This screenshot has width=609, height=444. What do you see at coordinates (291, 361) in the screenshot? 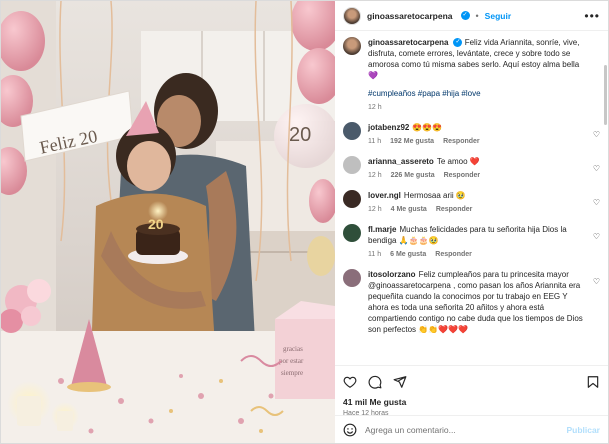
I see `box-text-2: por estar` at bounding box center [291, 361].